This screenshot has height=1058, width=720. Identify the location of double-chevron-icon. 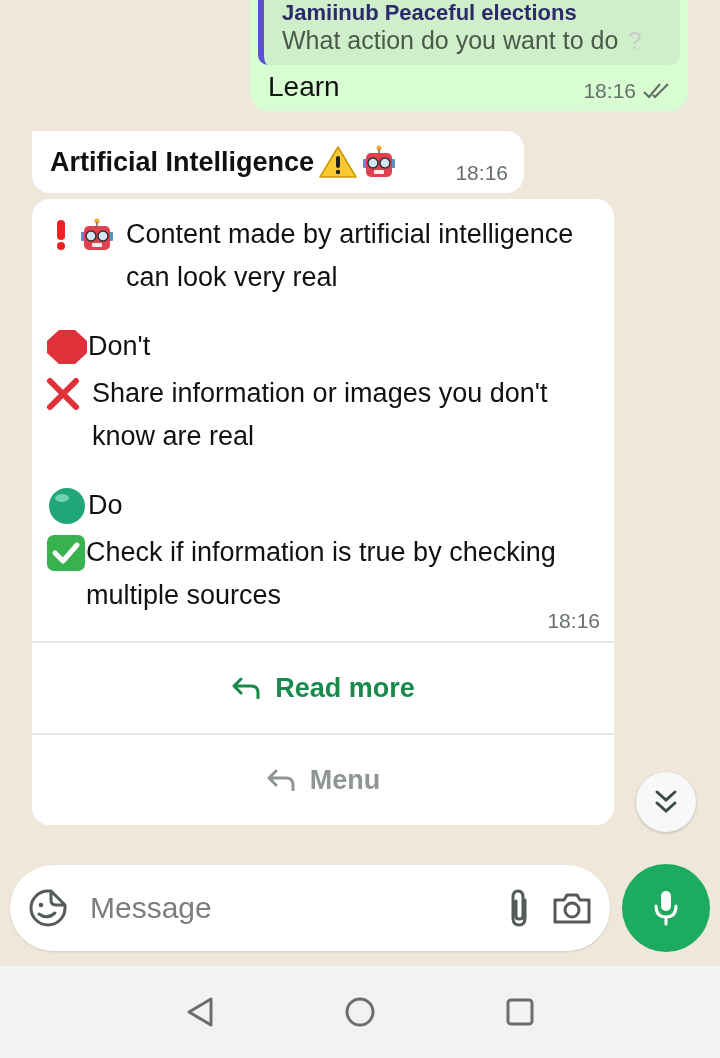
(666, 802).